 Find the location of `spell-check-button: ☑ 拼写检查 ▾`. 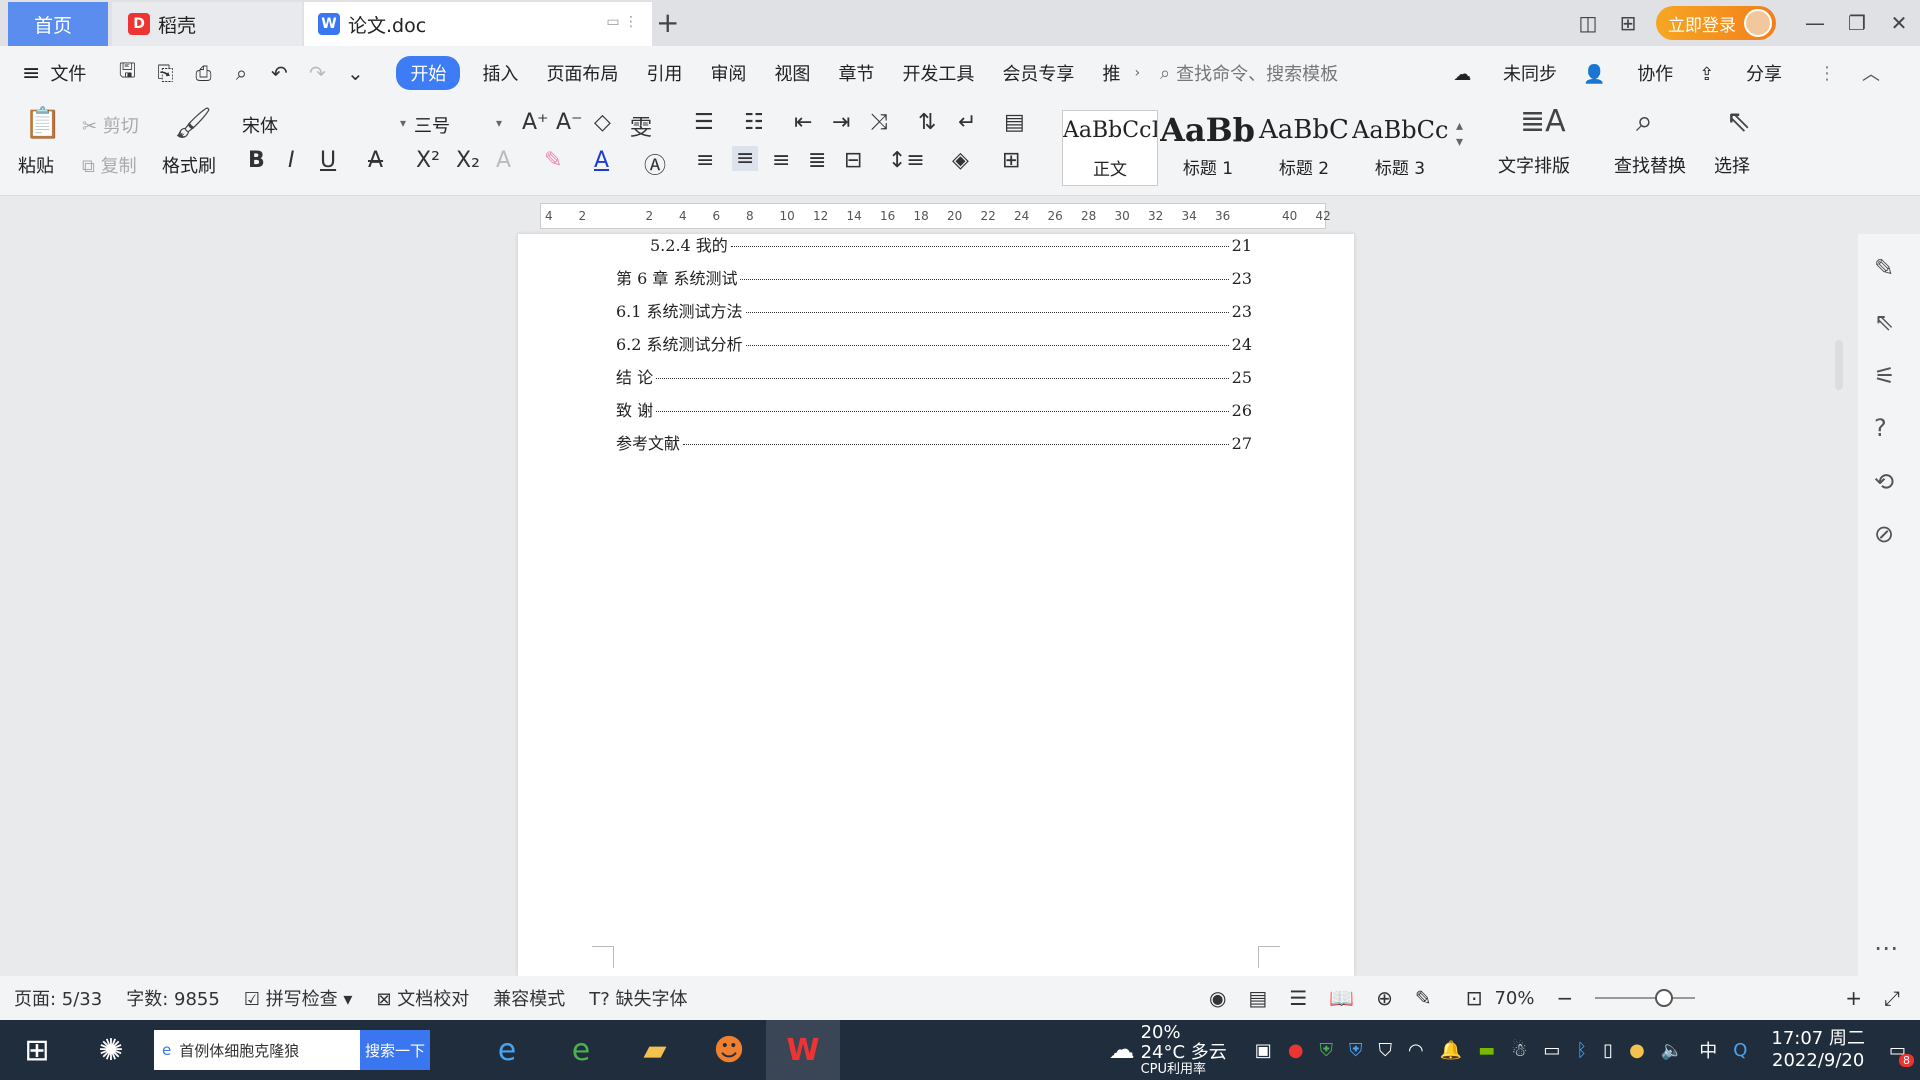

spell-check-button: ☑ 拼写检查 ▾ is located at coordinates (298, 998).